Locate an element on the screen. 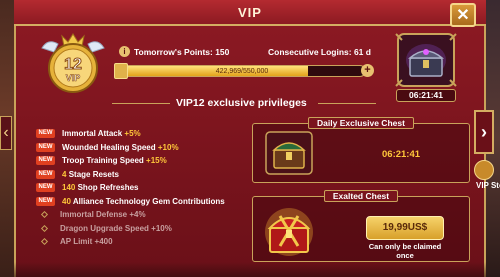  privilege-text: Dragon Upgrade Speed +10% is located at coordinates (116, 228).